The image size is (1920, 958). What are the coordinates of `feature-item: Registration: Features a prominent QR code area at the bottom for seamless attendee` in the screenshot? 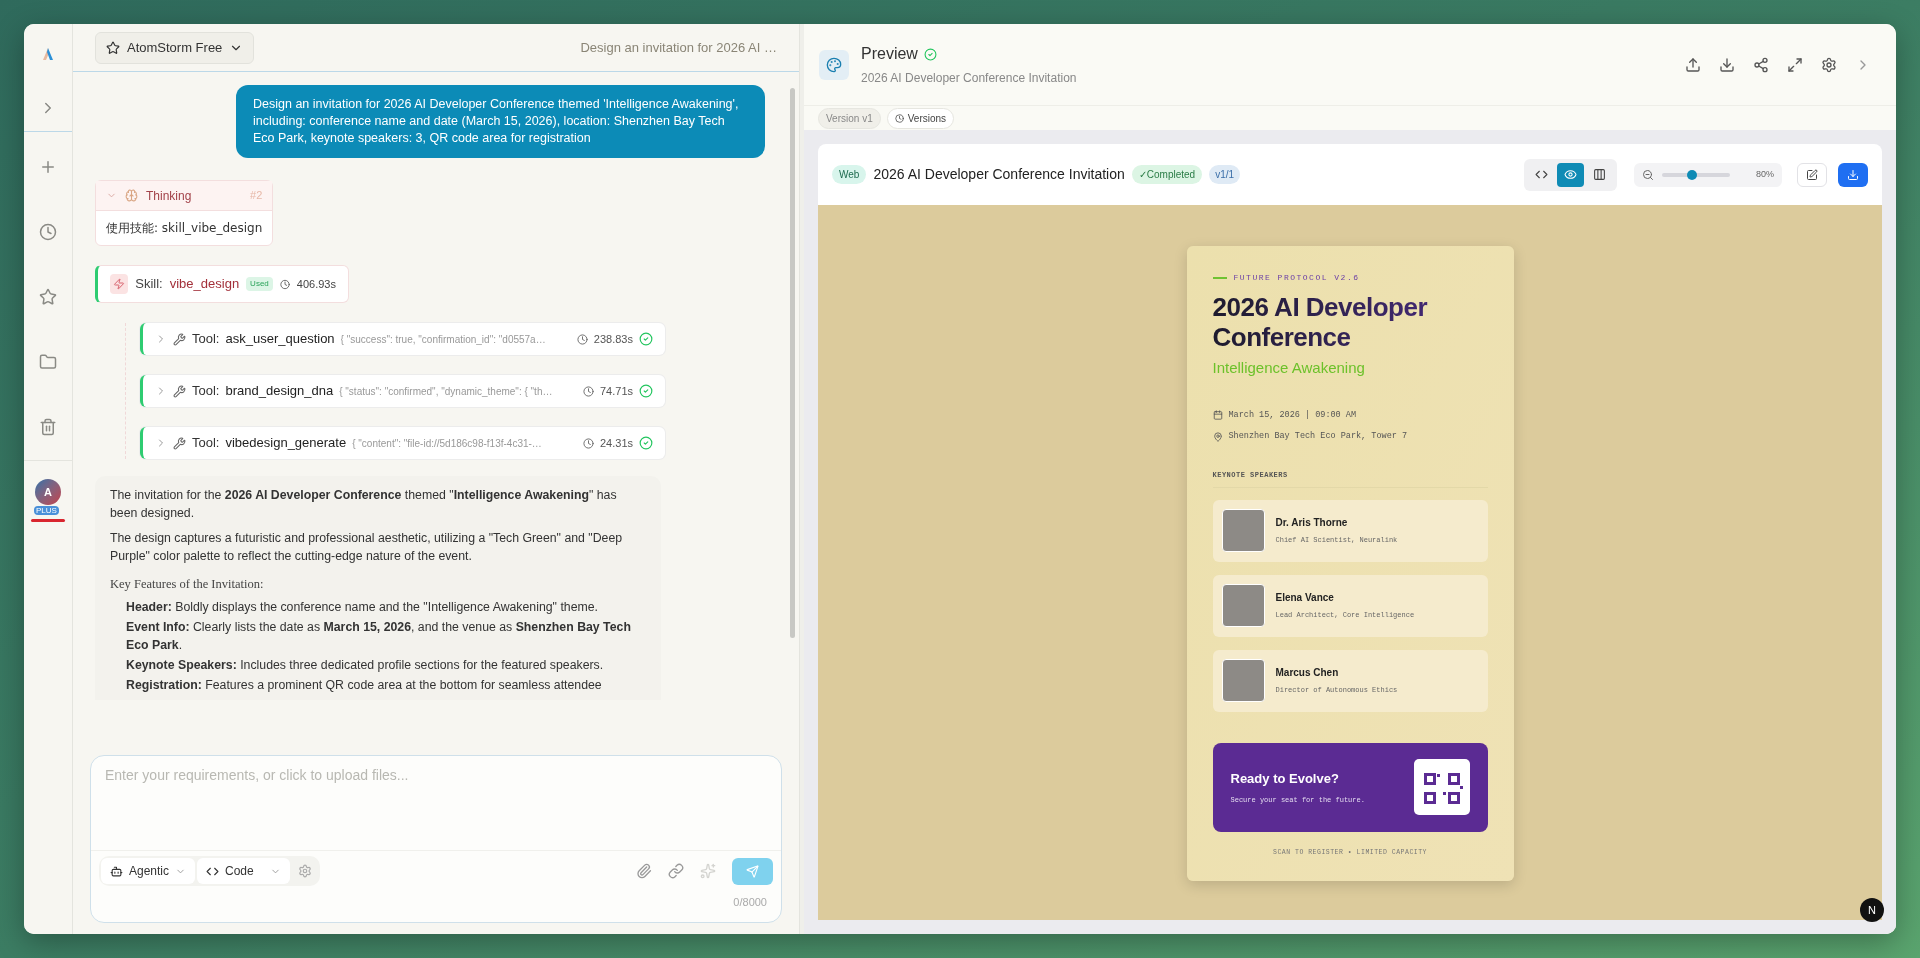 It's located at (364, 685).